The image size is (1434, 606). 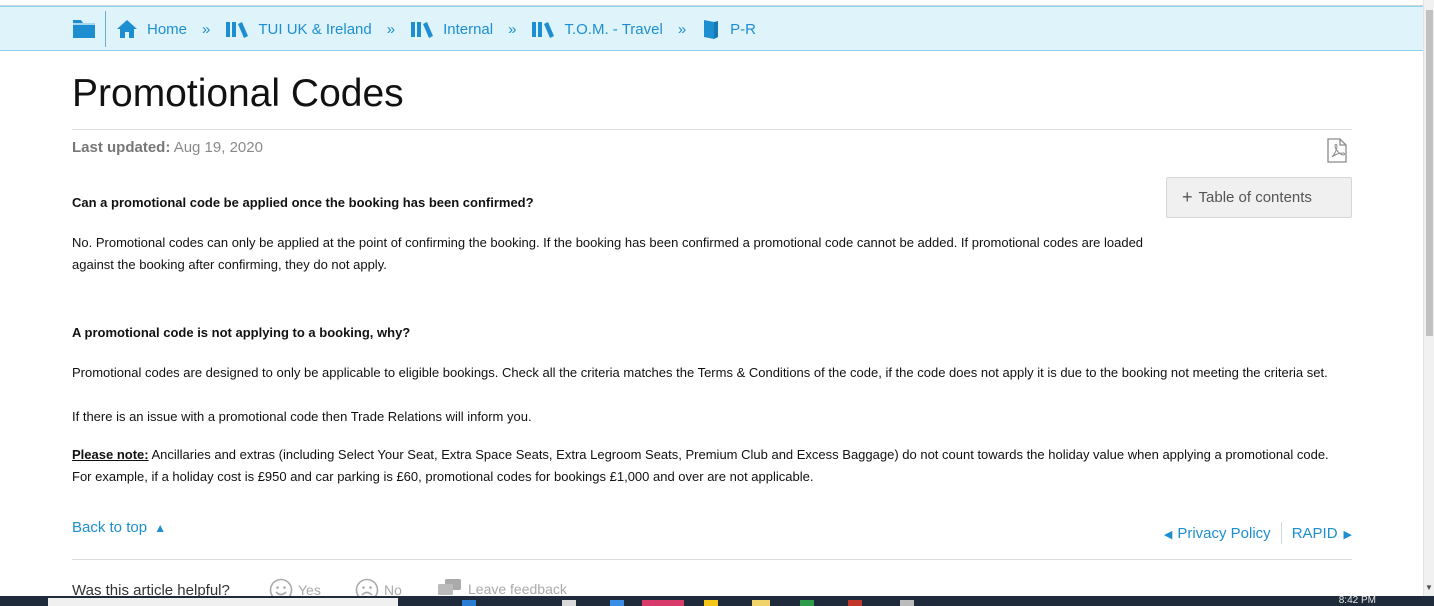 I want to click on last-updated: Last updated: Aug 19, 2020, so click(x=167, y=147).